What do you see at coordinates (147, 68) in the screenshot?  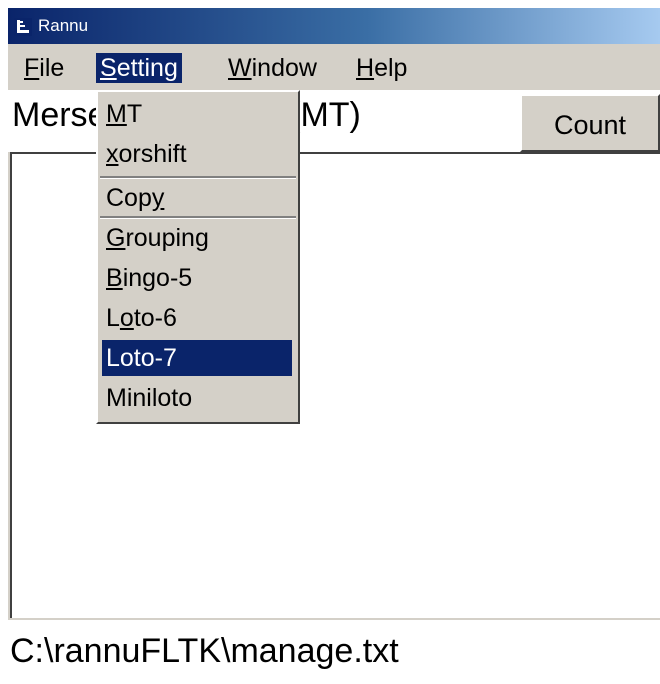 I see `menu-setting-label: etting` at bounding box center [147, 68].